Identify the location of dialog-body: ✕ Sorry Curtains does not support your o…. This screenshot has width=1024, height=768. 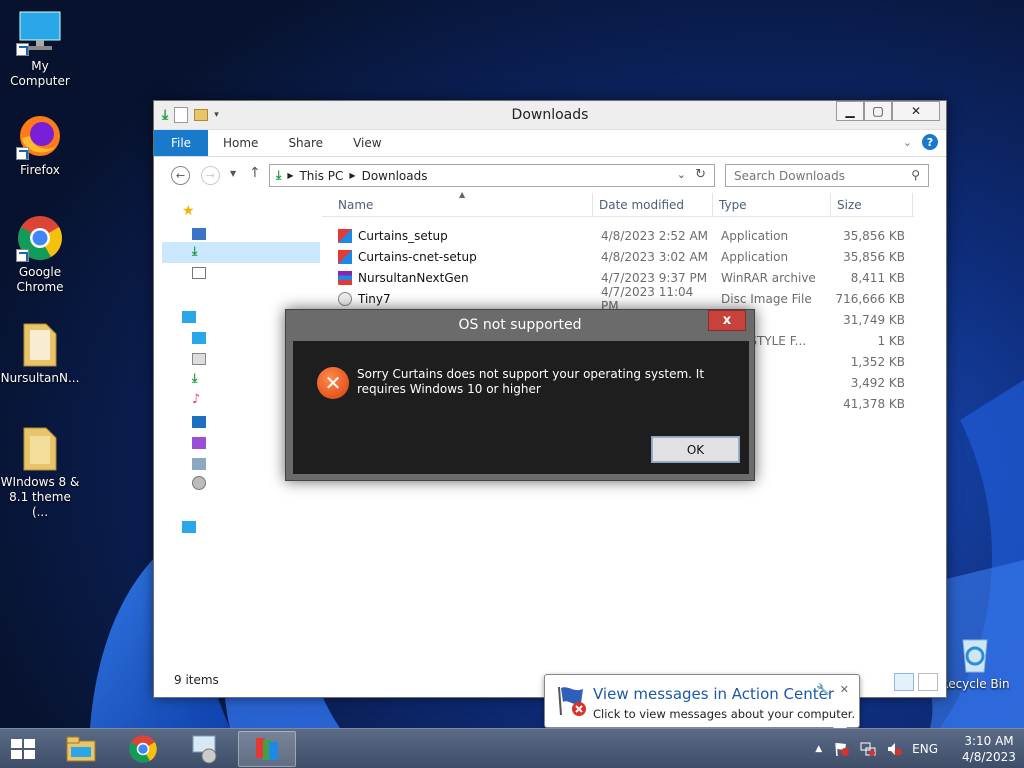
(521, 407).